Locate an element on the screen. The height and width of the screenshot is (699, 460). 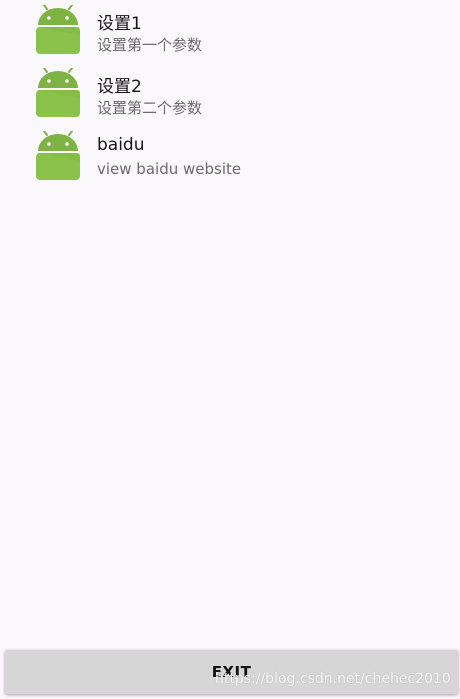
list-item: 设置2 设置第二个参数 is located at coordinates (230, 94).